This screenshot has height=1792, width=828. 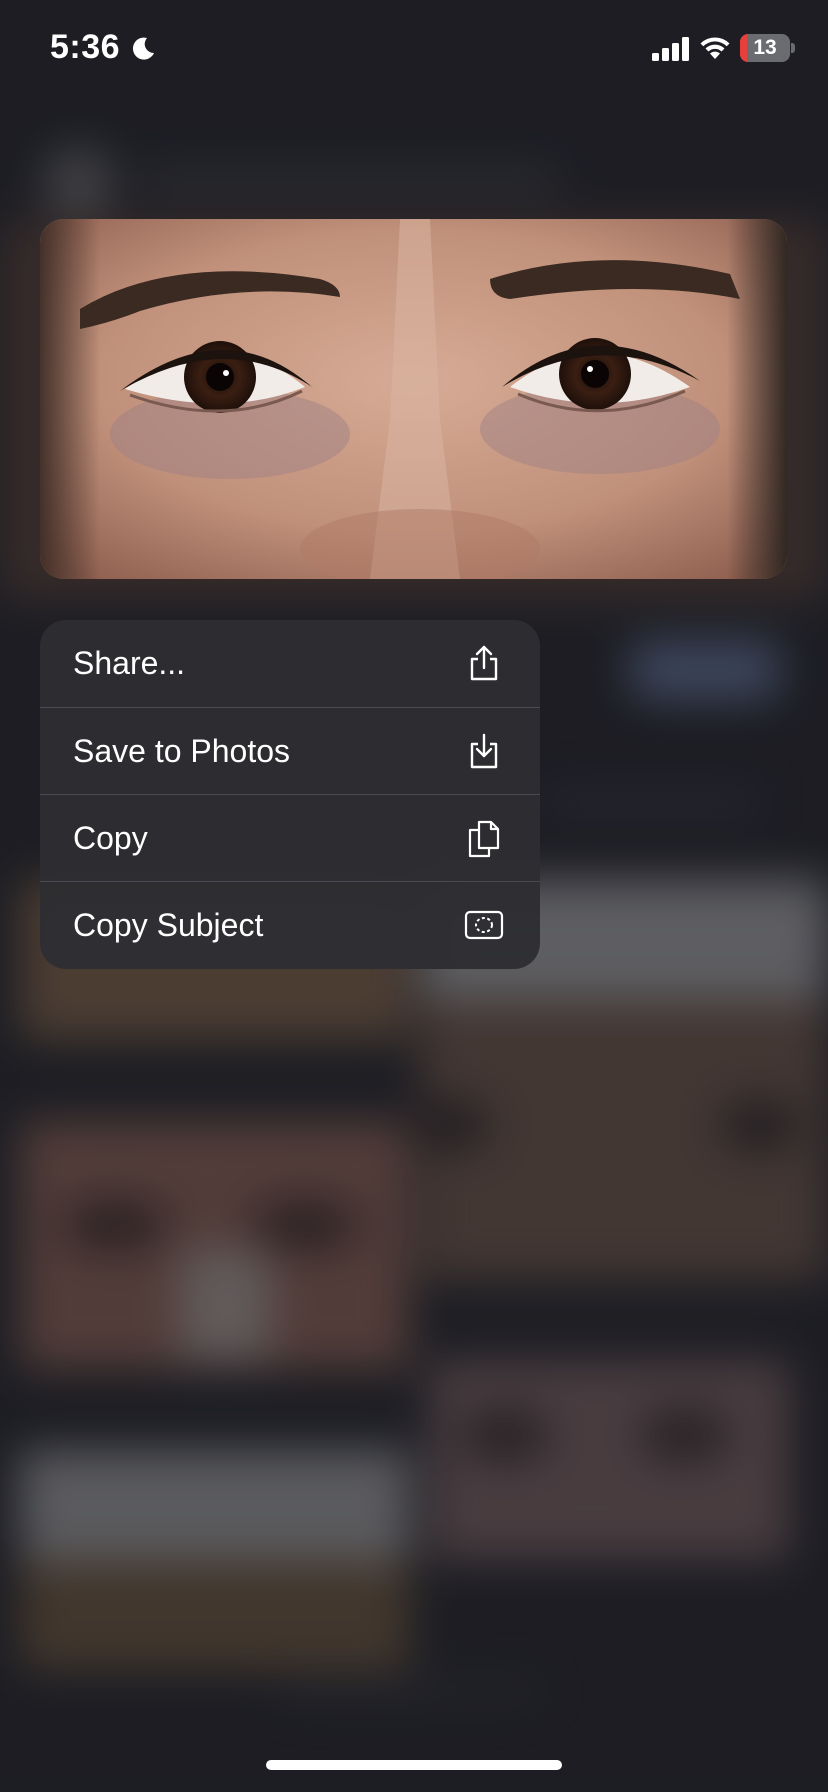 What do you see at coordinates (715, 48) in the screenshot?
I see `wifi-icon` at bounding box center [715, 48].